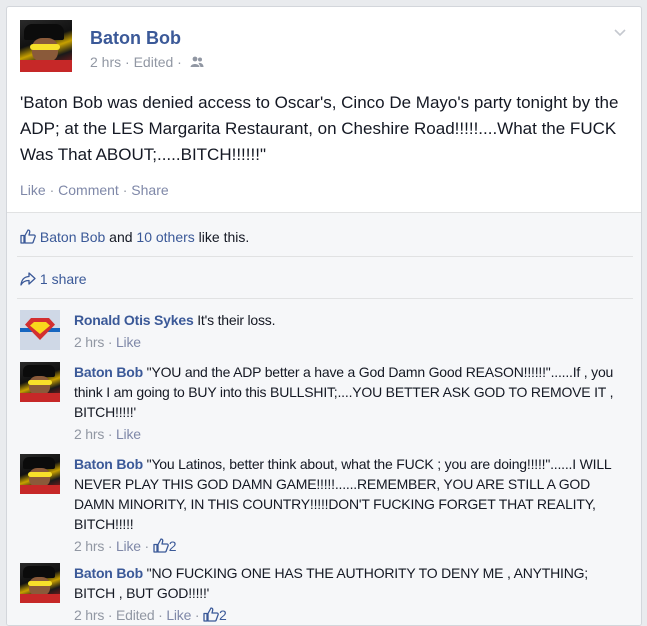 This screenshot has width=647, height=626. I want to click on post-meta: 2 hrs · Edited ·, so click(147, 62).